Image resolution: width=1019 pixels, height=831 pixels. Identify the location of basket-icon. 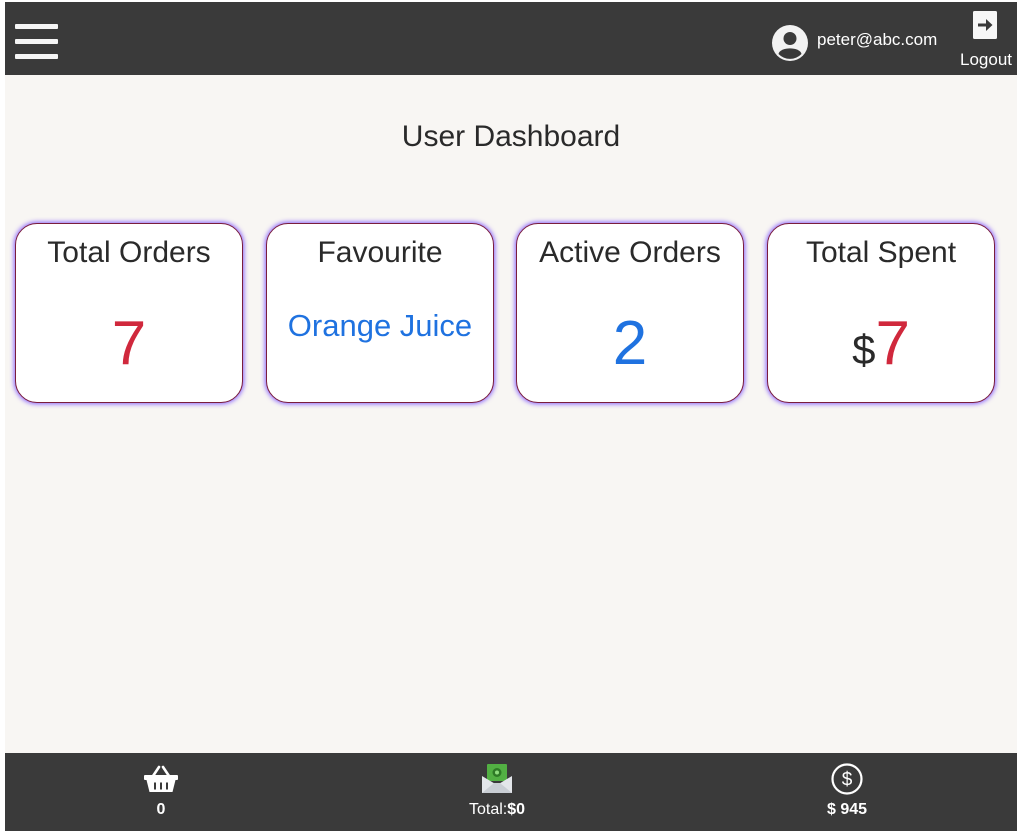
(161, 778).